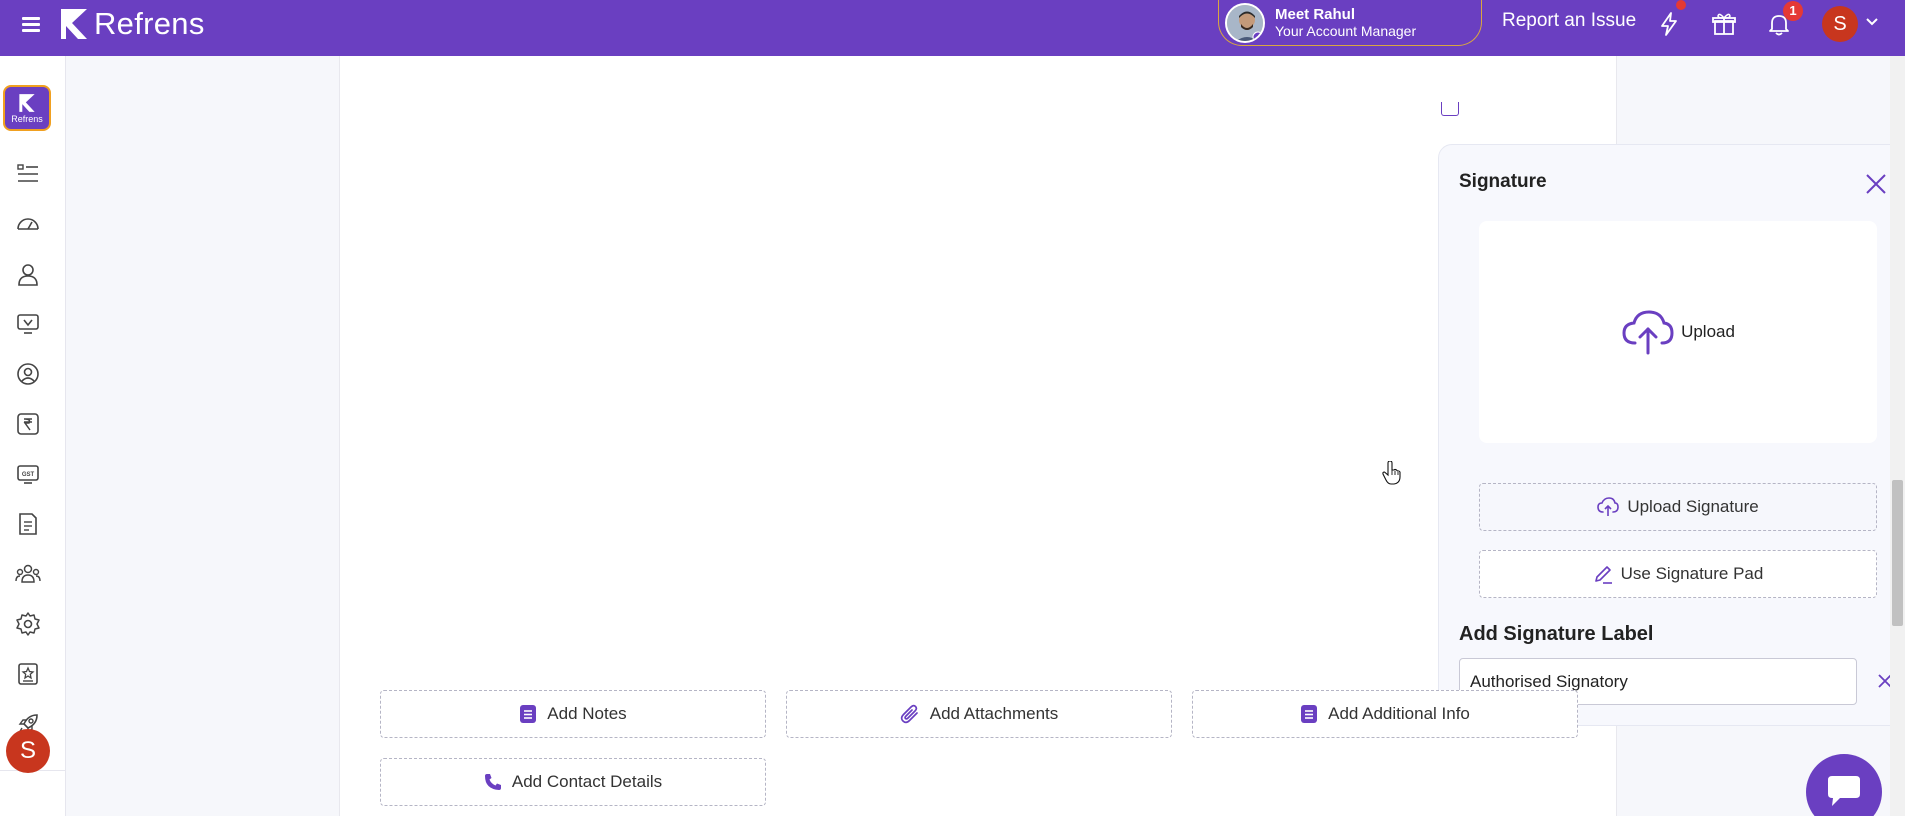 The width and height of the screenshot is (1905, 816). I want to click on account-manager-button: Meet Rahul Your Account Manager, so click(1350, 23).